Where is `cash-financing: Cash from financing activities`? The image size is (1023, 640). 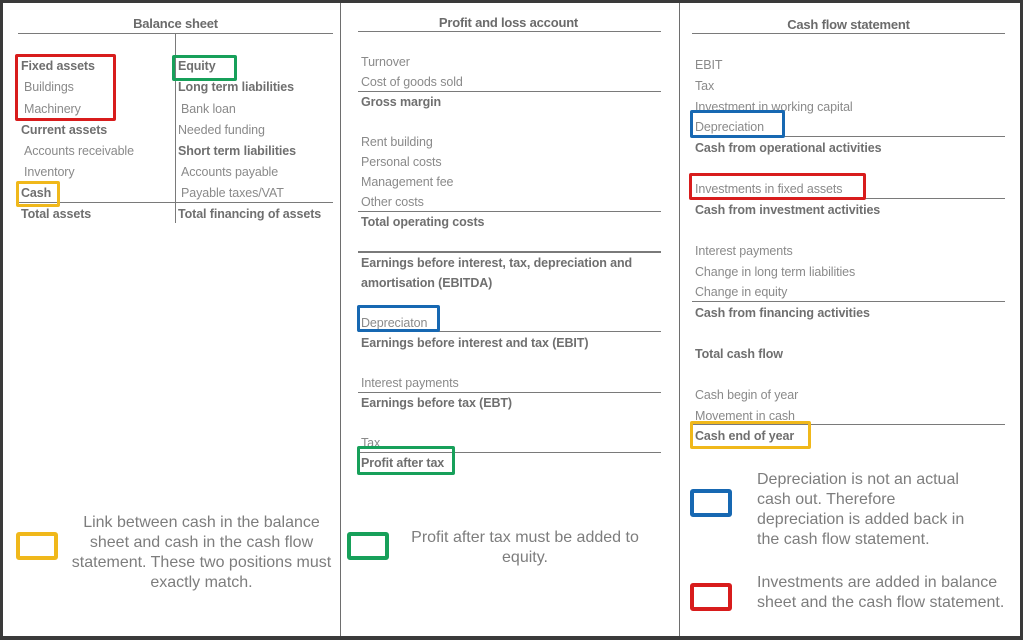 cash-financing: Cash from financing activities is located at coordinates (782, 313).